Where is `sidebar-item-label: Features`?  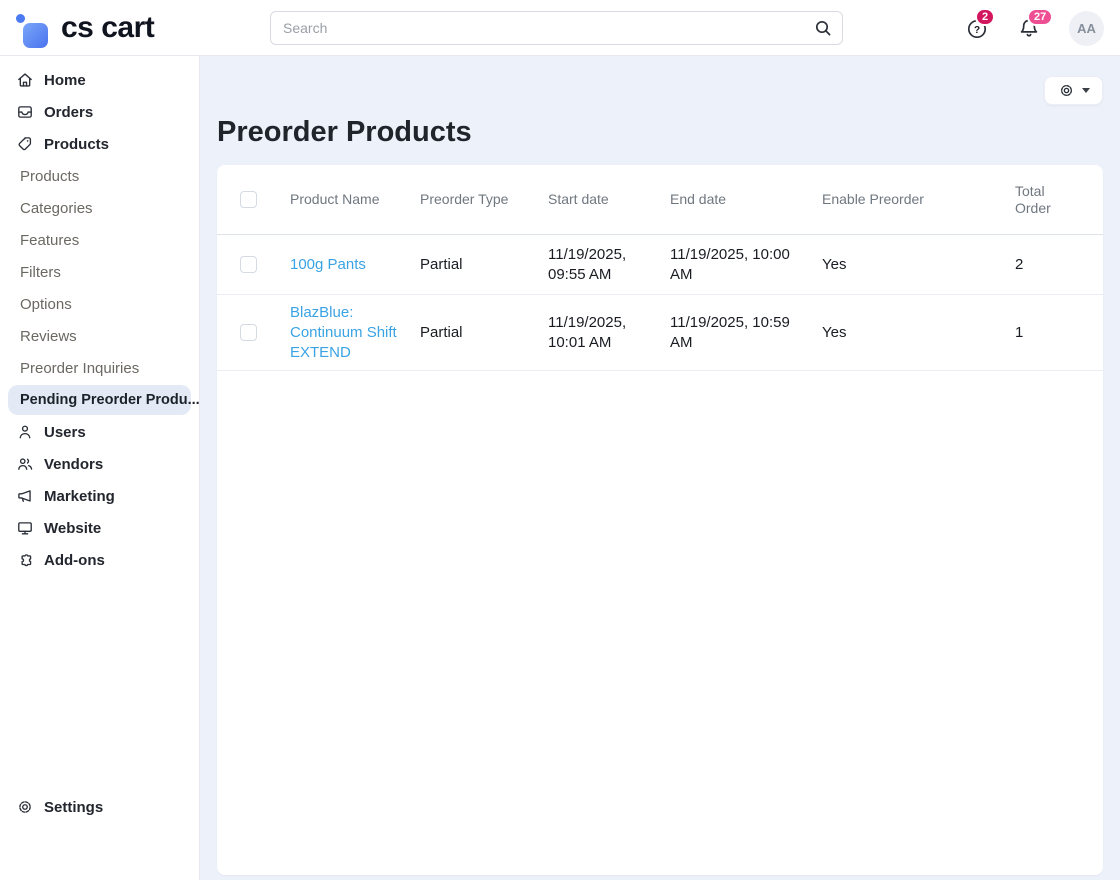
sidebar-item-label: Features is located at coordinates (50, 240).